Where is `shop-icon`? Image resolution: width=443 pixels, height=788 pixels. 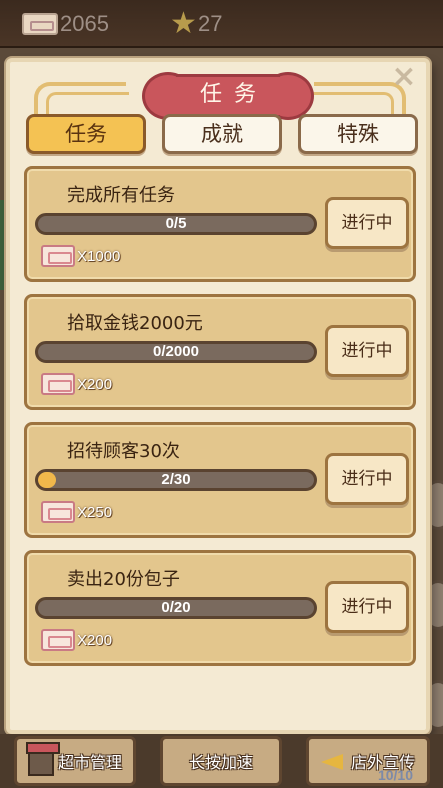 shop-icon is located at coordinates (42, 759).